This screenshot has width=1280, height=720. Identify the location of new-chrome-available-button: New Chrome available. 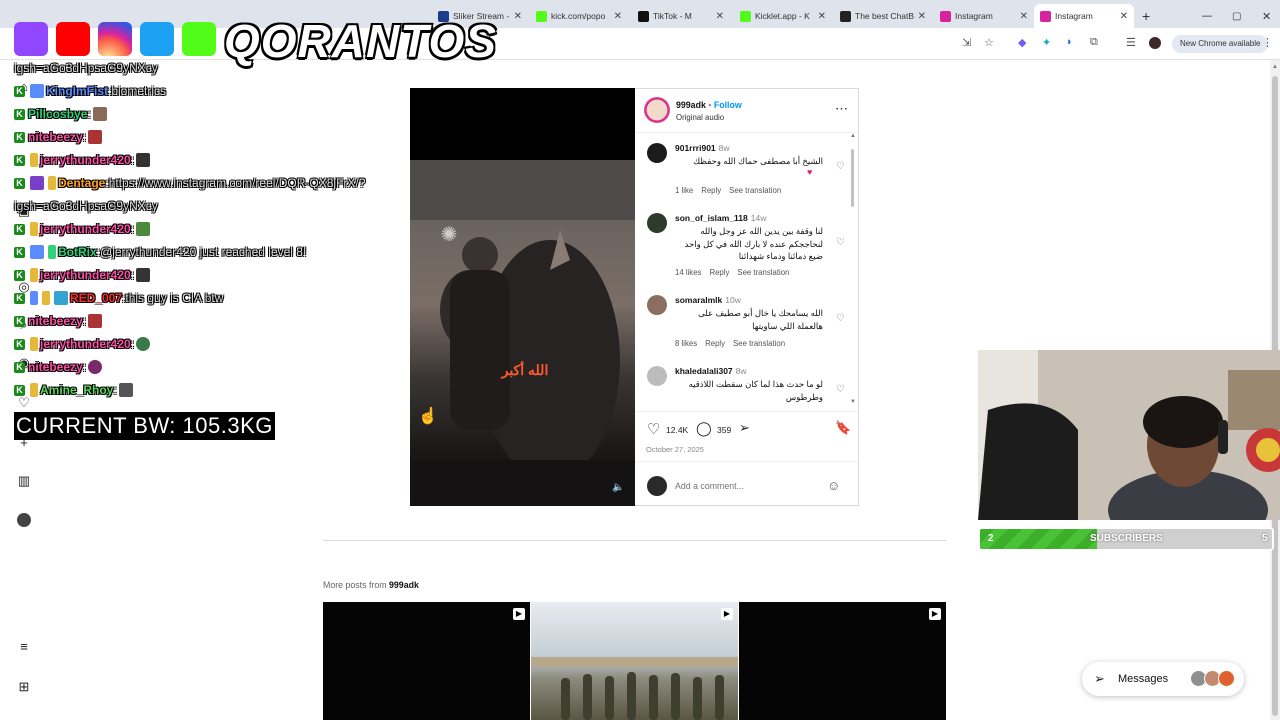
(1220, 44).